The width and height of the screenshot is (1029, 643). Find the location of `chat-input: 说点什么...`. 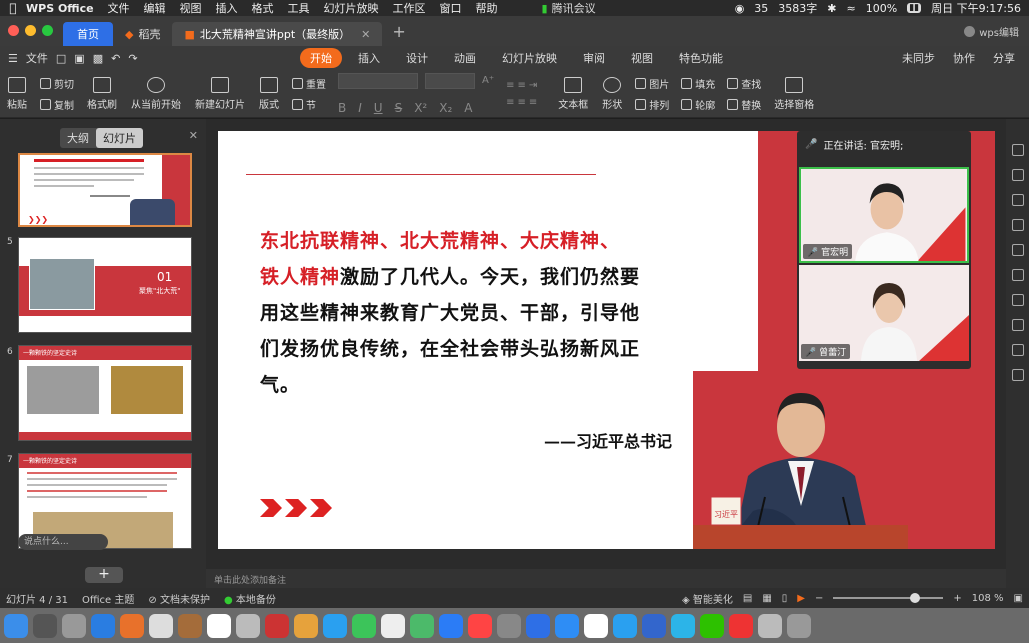

chat-input: 说点什么... is located at coordinates (63, 542).